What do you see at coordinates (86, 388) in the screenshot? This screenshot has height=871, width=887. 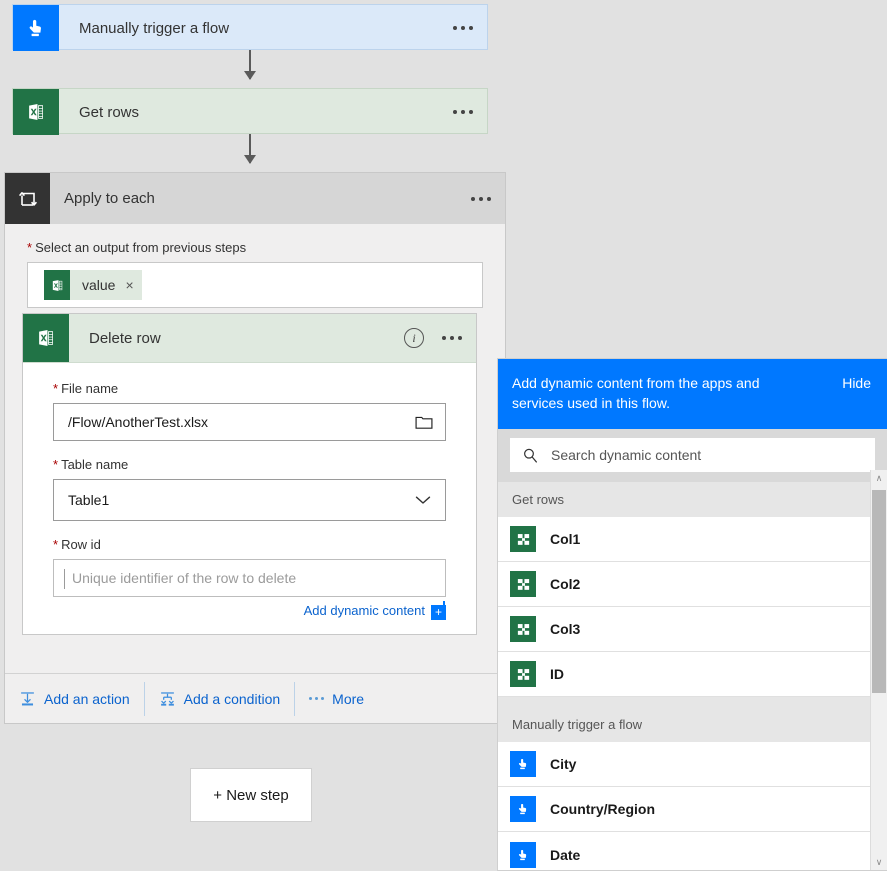 I see `file-name-label: * File name` at bounding box center [86, 388].